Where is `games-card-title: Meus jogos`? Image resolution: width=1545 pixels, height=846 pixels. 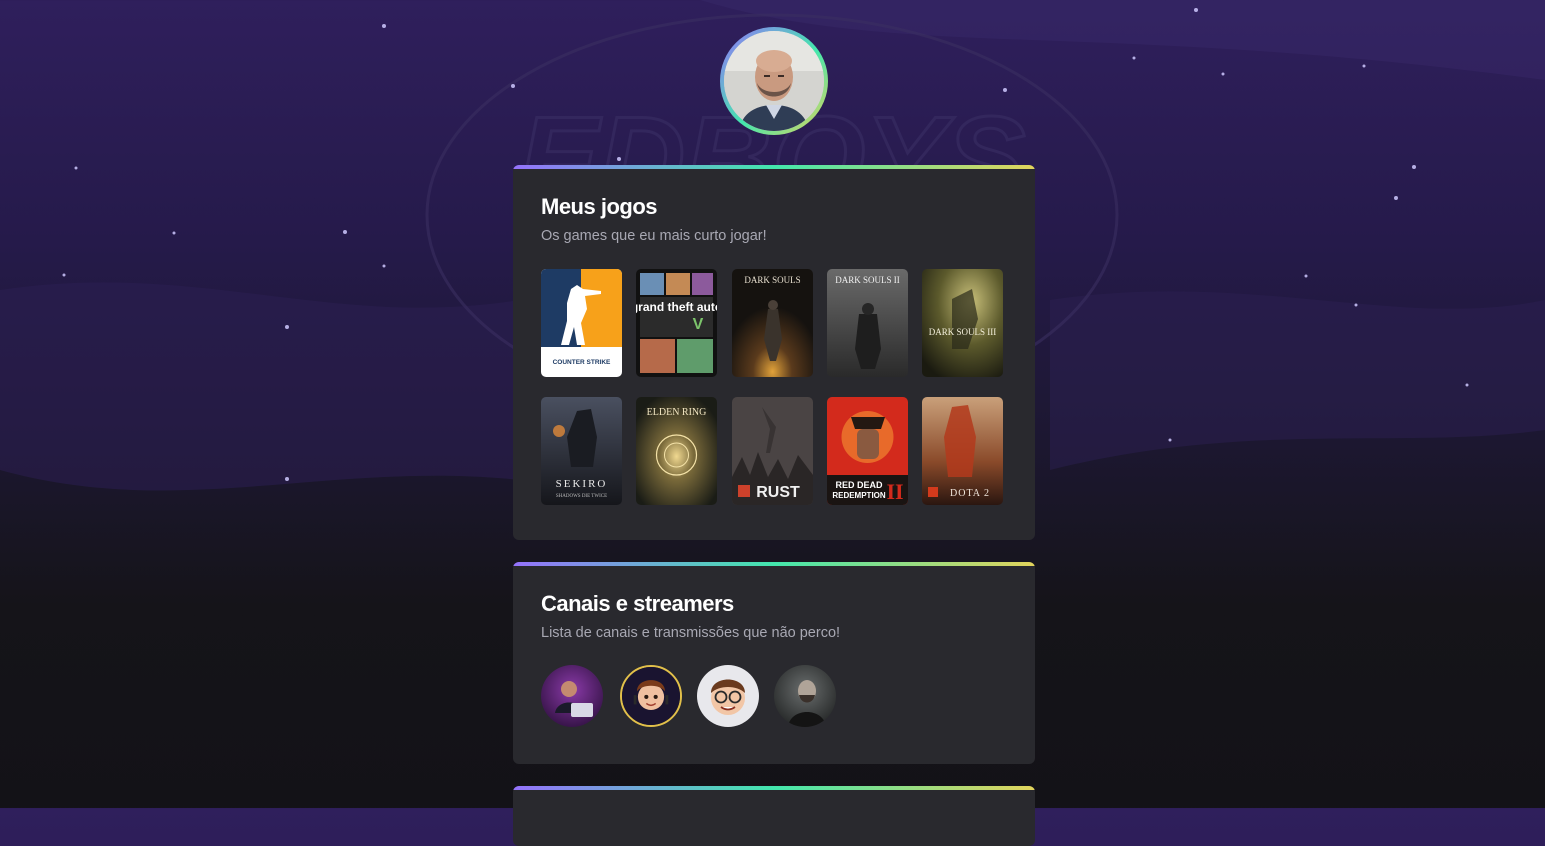 games-card-title: Meus jogos is located at coordinates (599, 206).